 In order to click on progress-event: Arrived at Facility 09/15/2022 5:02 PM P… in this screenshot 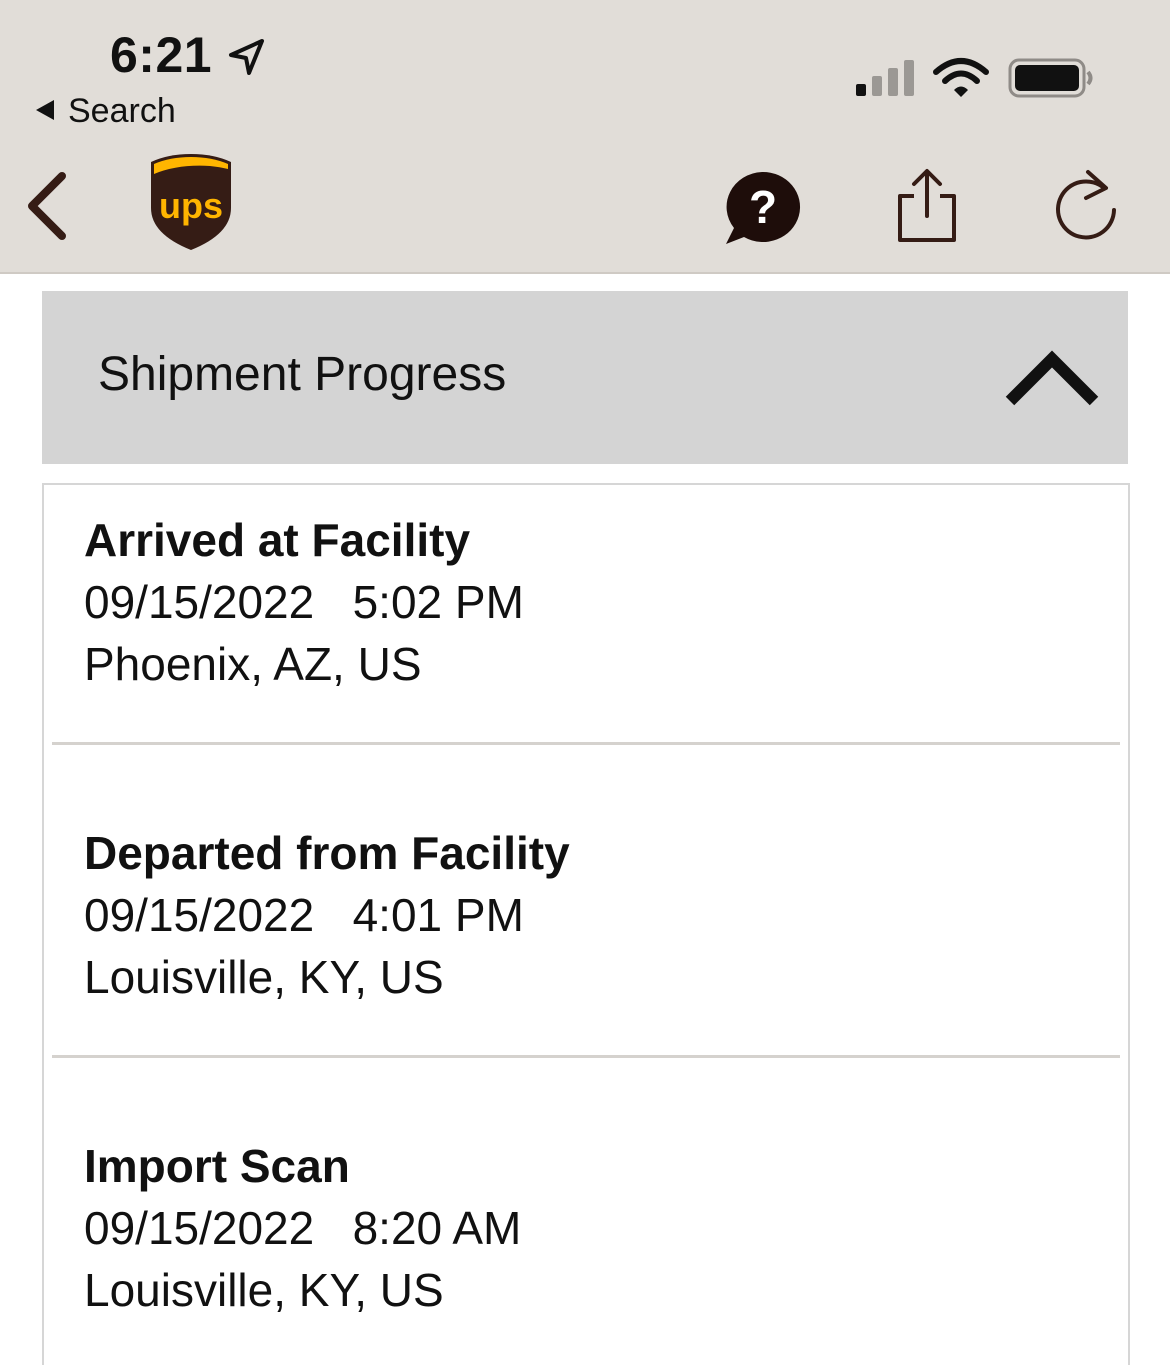, I will do `click(304, 602)`.